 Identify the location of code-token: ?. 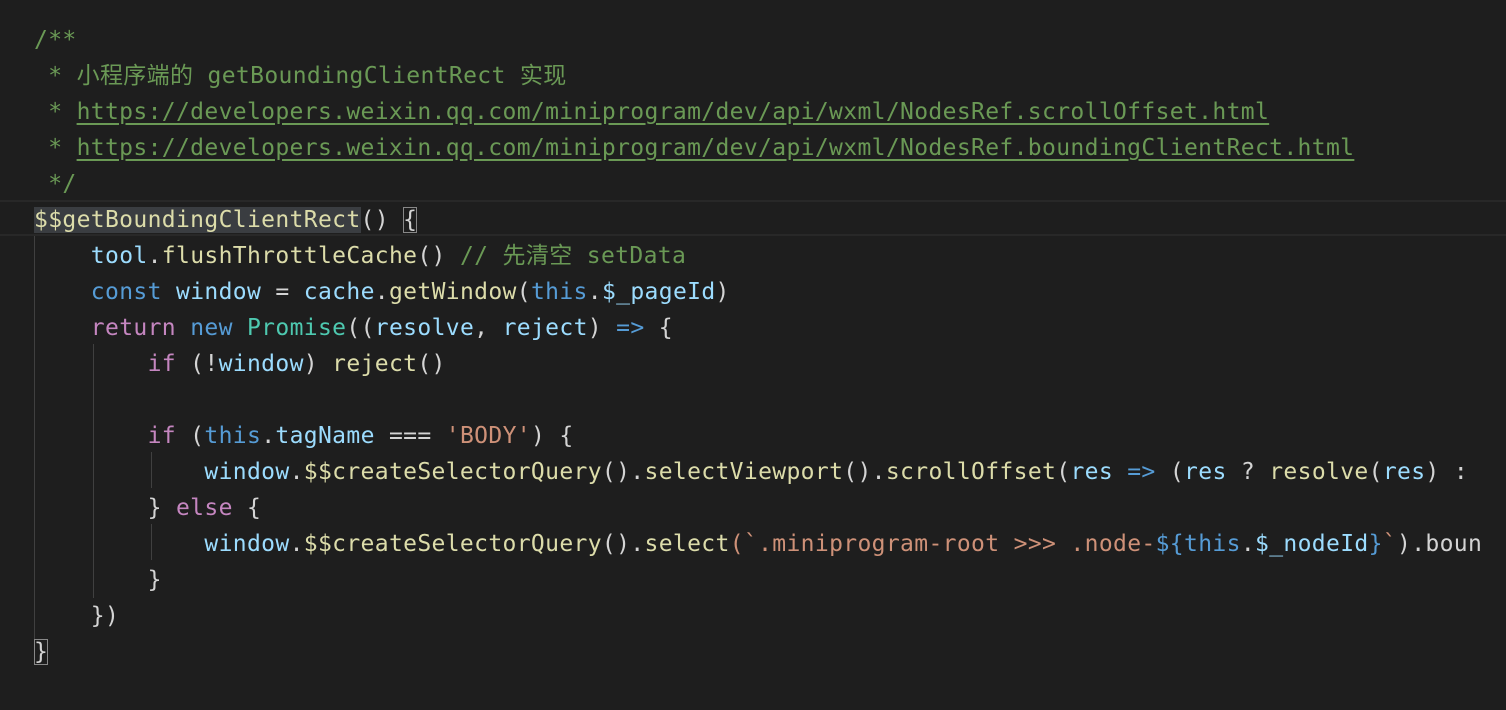
(1248, 472).